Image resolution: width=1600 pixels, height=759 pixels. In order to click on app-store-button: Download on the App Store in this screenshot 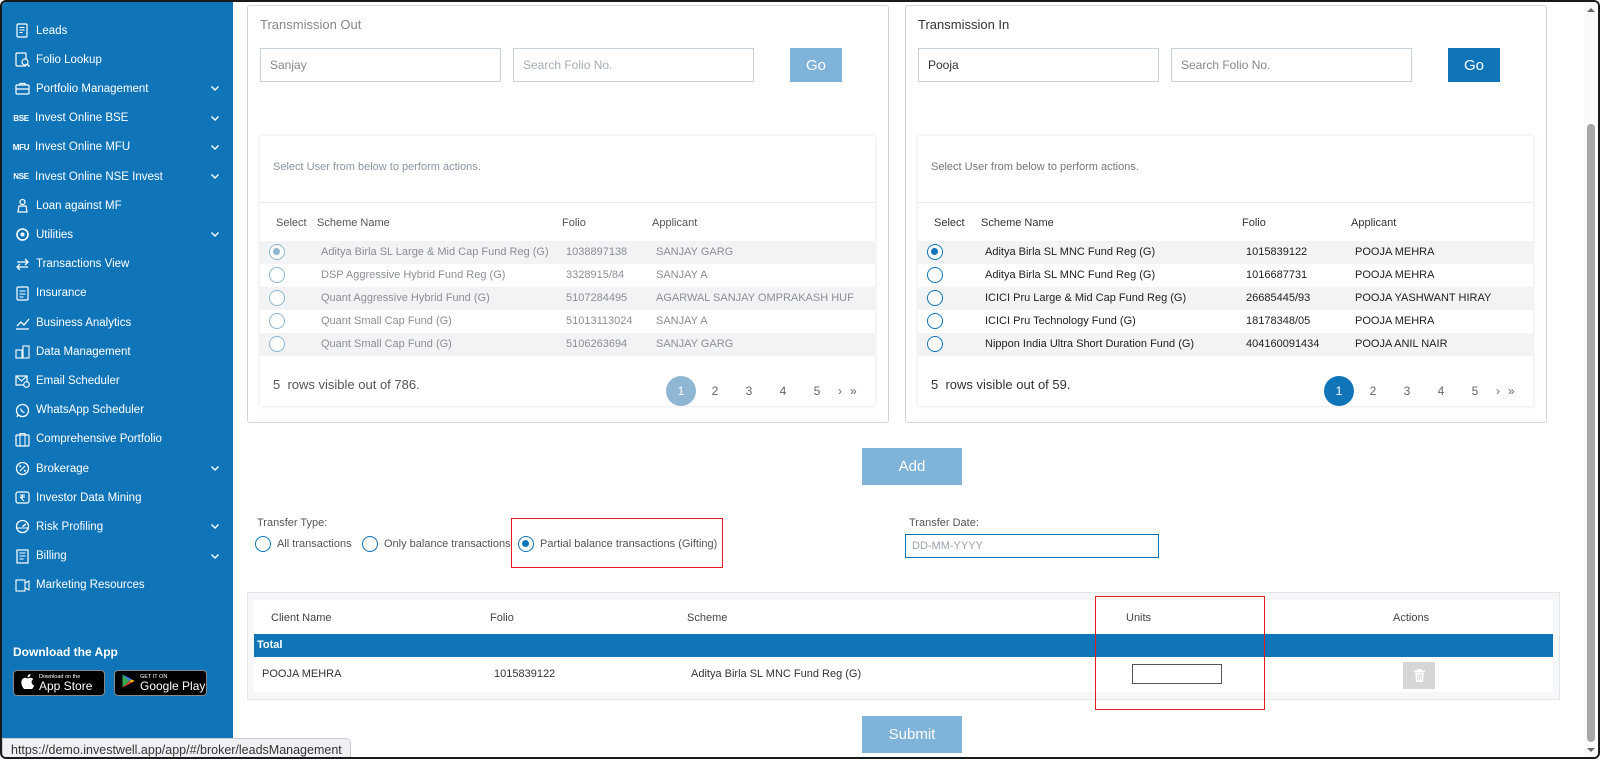, I will do `click(59, 683)`.